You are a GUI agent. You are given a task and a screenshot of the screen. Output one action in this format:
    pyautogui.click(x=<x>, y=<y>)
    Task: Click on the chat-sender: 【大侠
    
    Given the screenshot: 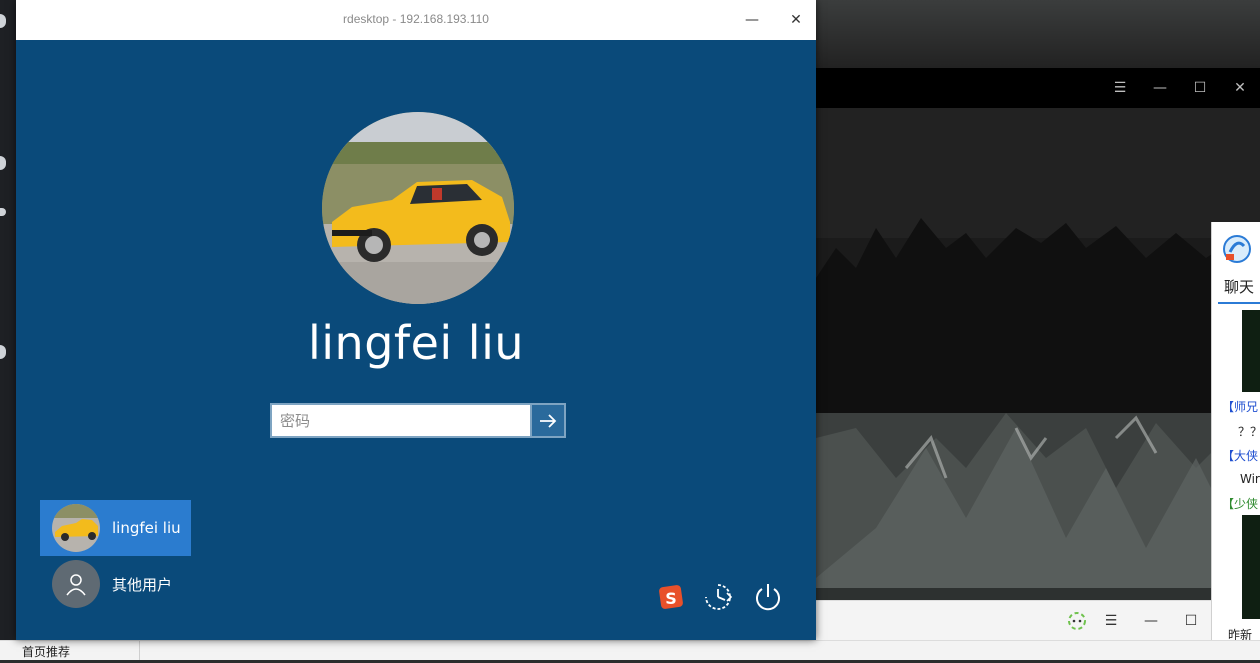 What is the action you would take?
    pyautogui.click(x=1240, y=456)
    